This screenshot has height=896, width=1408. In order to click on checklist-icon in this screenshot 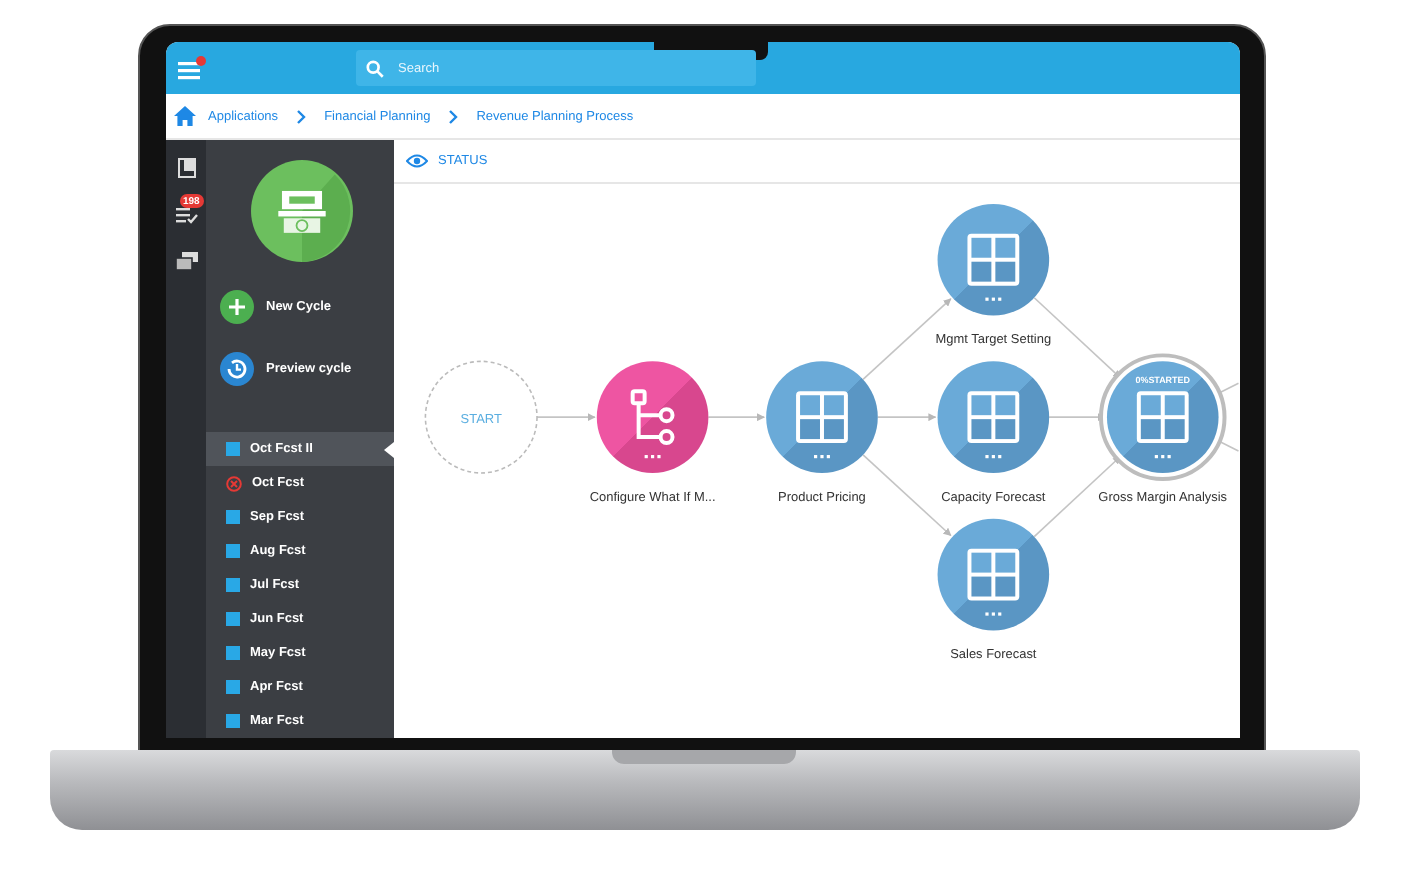, I will do `click(186, 215)`.